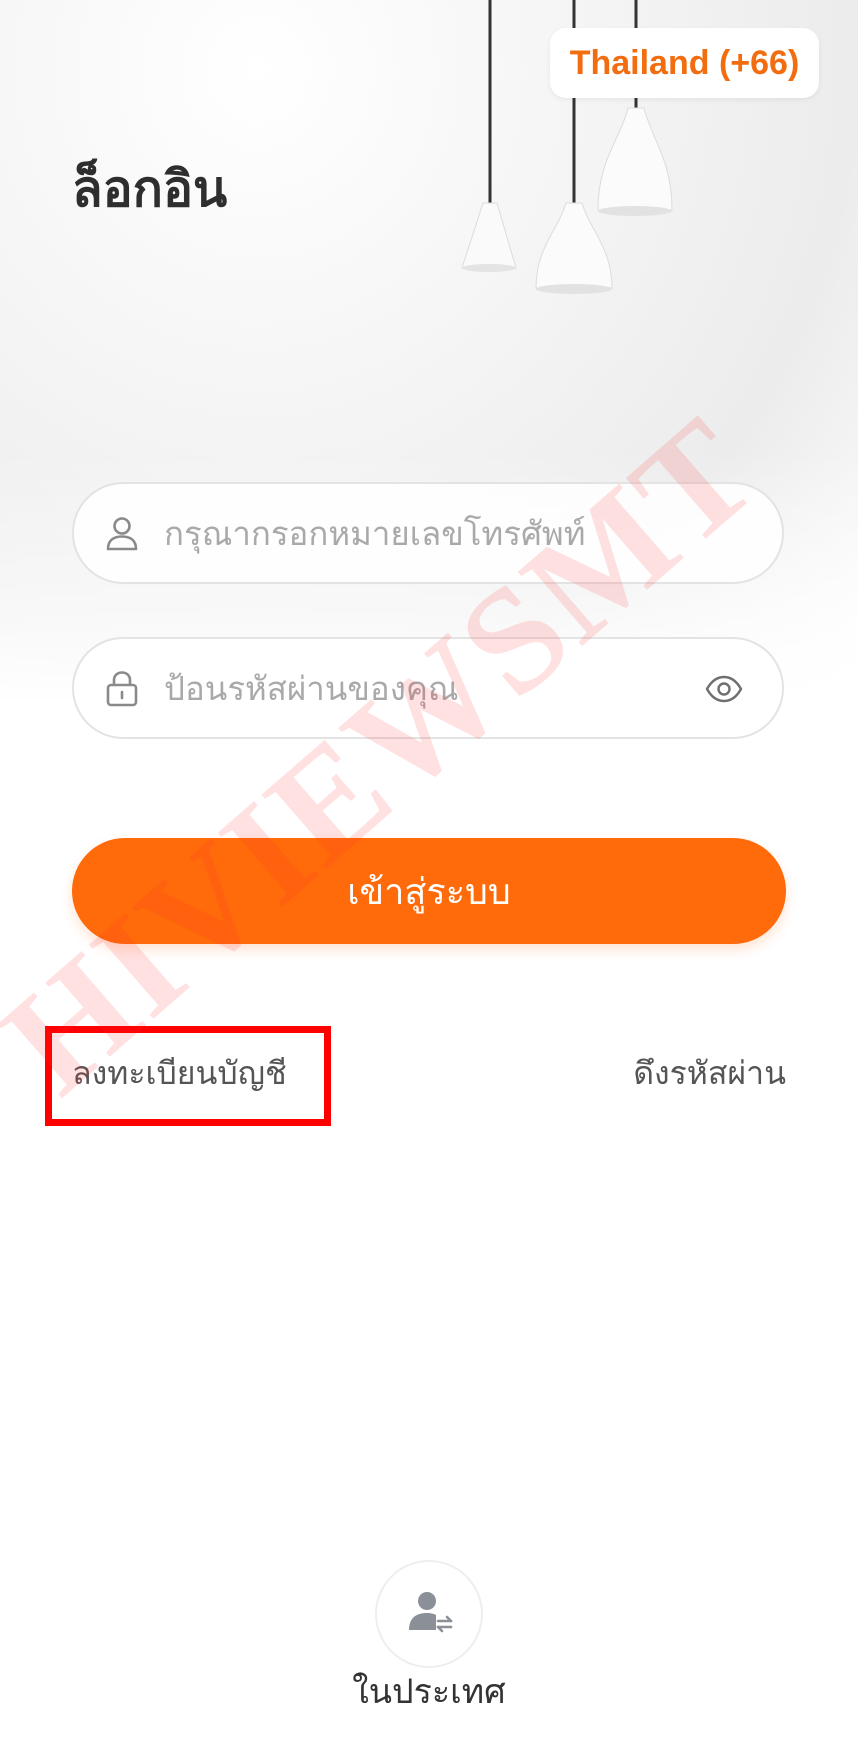 This screenshot has height=1745, width=858. Describe the element at coordinates (311, 688) in the screenshot. I see `password-placeholder: ป้อนรหัสผ่านของคุณ` at that location.